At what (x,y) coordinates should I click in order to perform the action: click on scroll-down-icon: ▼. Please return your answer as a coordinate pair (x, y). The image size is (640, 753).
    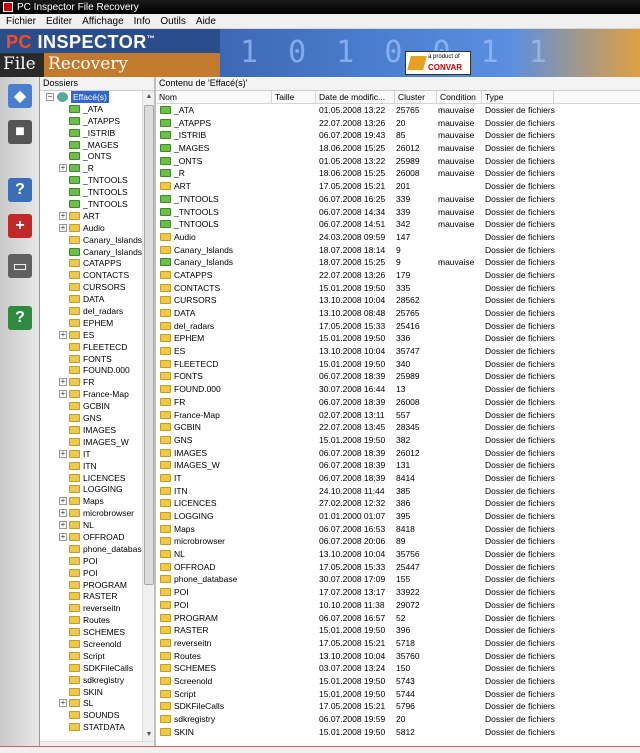
    Looking at the image, I should click on (149, 735).